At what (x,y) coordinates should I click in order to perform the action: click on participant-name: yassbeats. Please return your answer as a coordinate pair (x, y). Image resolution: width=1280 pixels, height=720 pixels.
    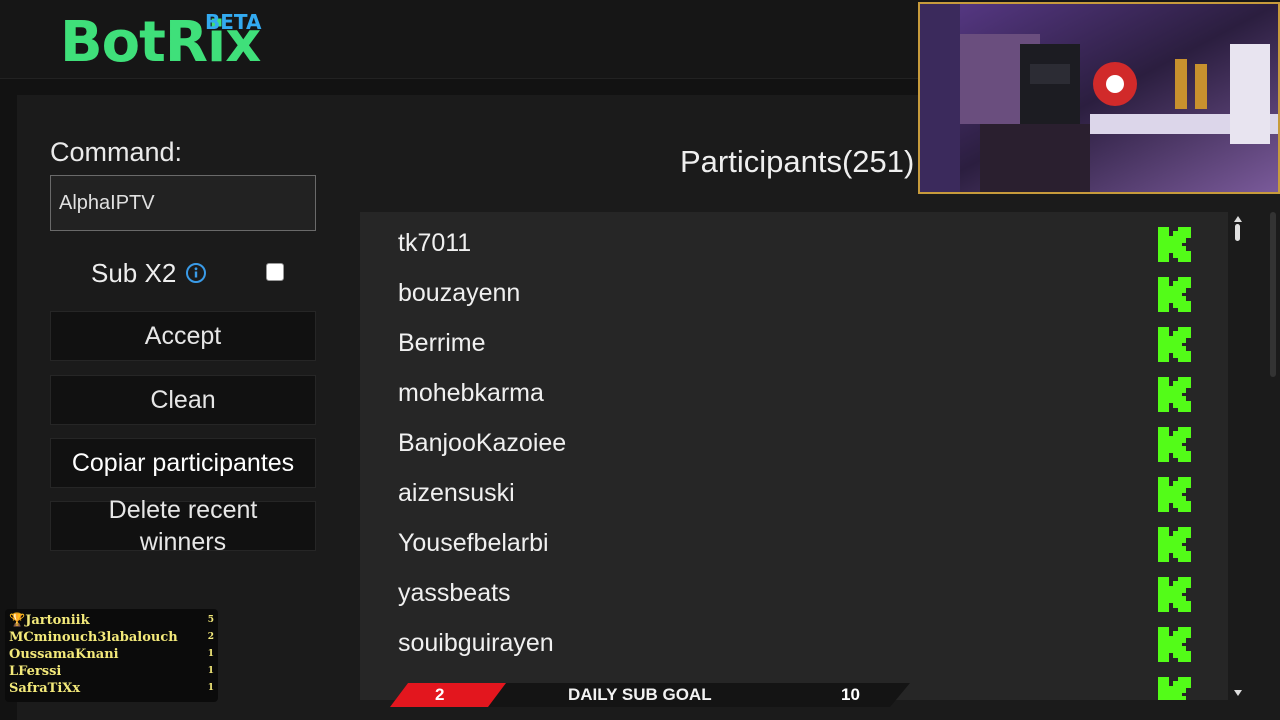
    Looking at the image, I should click on (454, 593).